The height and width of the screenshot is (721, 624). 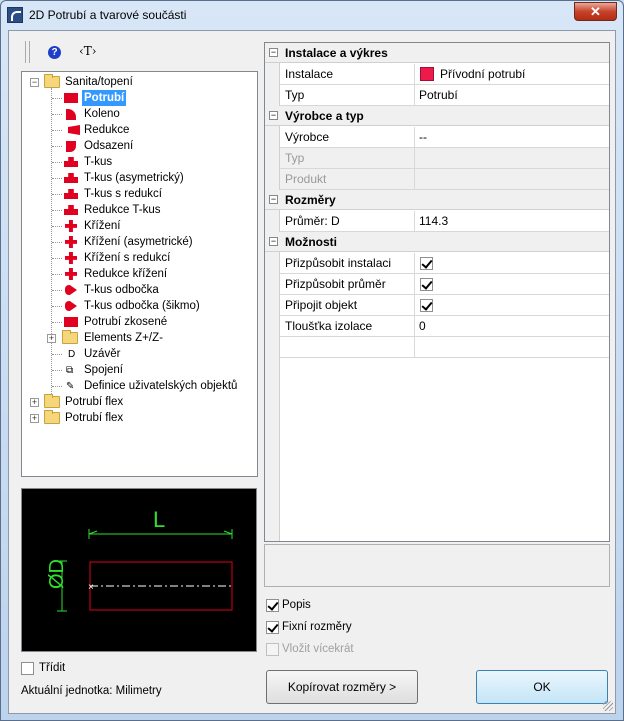 What do you see at coordinates (139, 354) in the screenshot?
I see `tree-item: D Uzávěr` at bounding box center [139, 354].